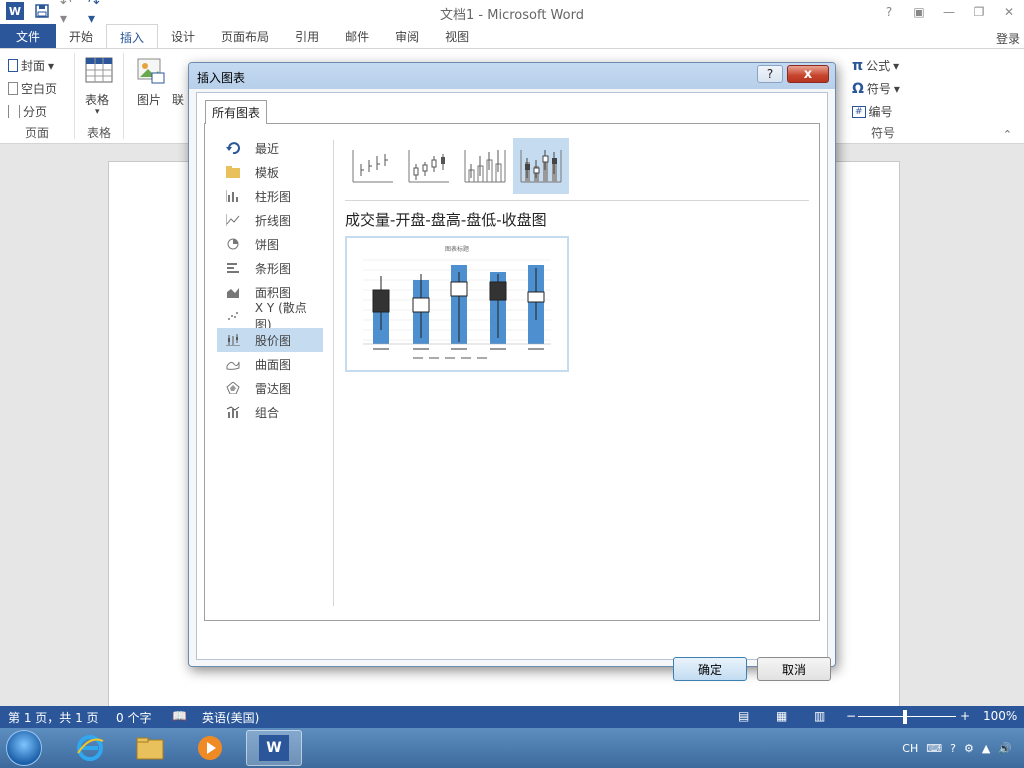 Image resolution: width=1024 pixels, height=768 pixels. Describe the element at coordinates (210, 748) in the screenshot. I see `media-player-taskbar-icon` at that location.